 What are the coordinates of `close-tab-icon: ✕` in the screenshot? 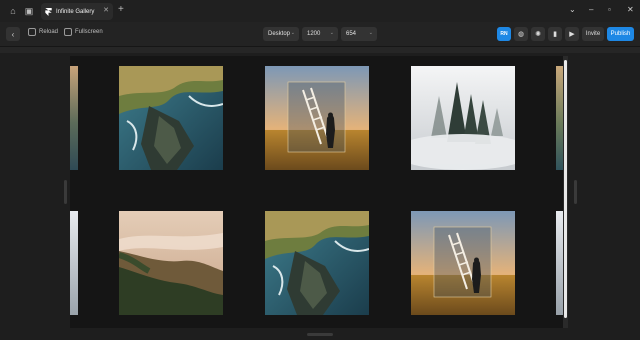 It's located at (106, 10).